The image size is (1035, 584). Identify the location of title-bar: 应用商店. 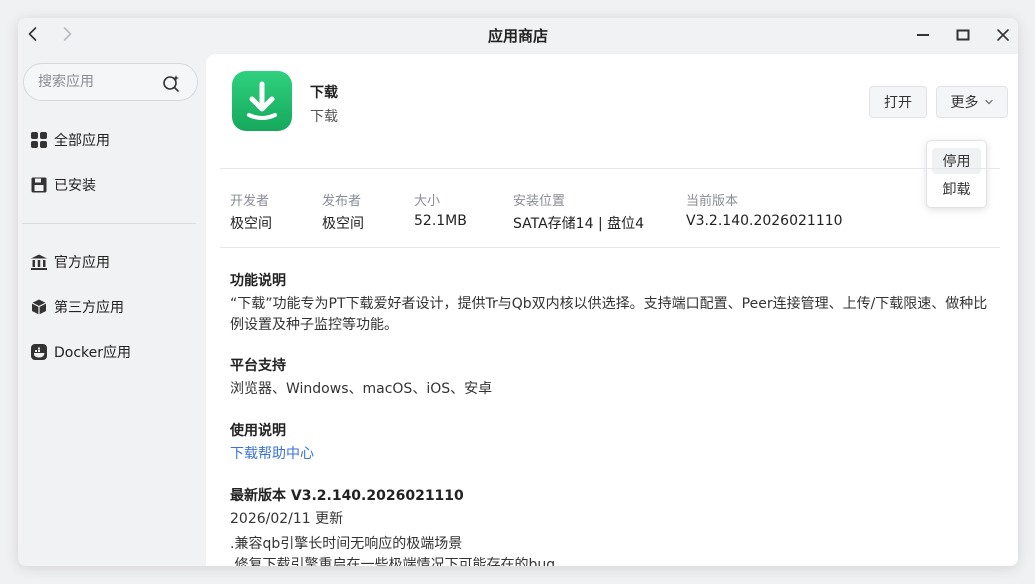
(518, 35).